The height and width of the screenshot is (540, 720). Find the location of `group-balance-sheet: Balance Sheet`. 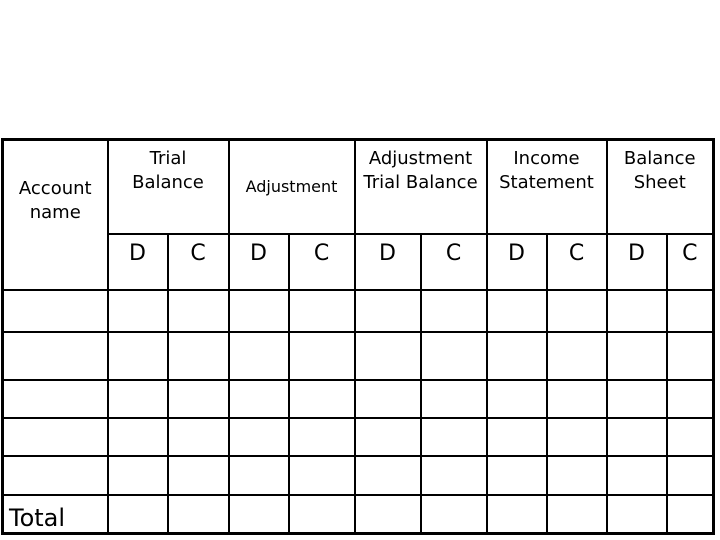

group-balance-sheet: Balance Sheet is located at coordinates (660, 186).